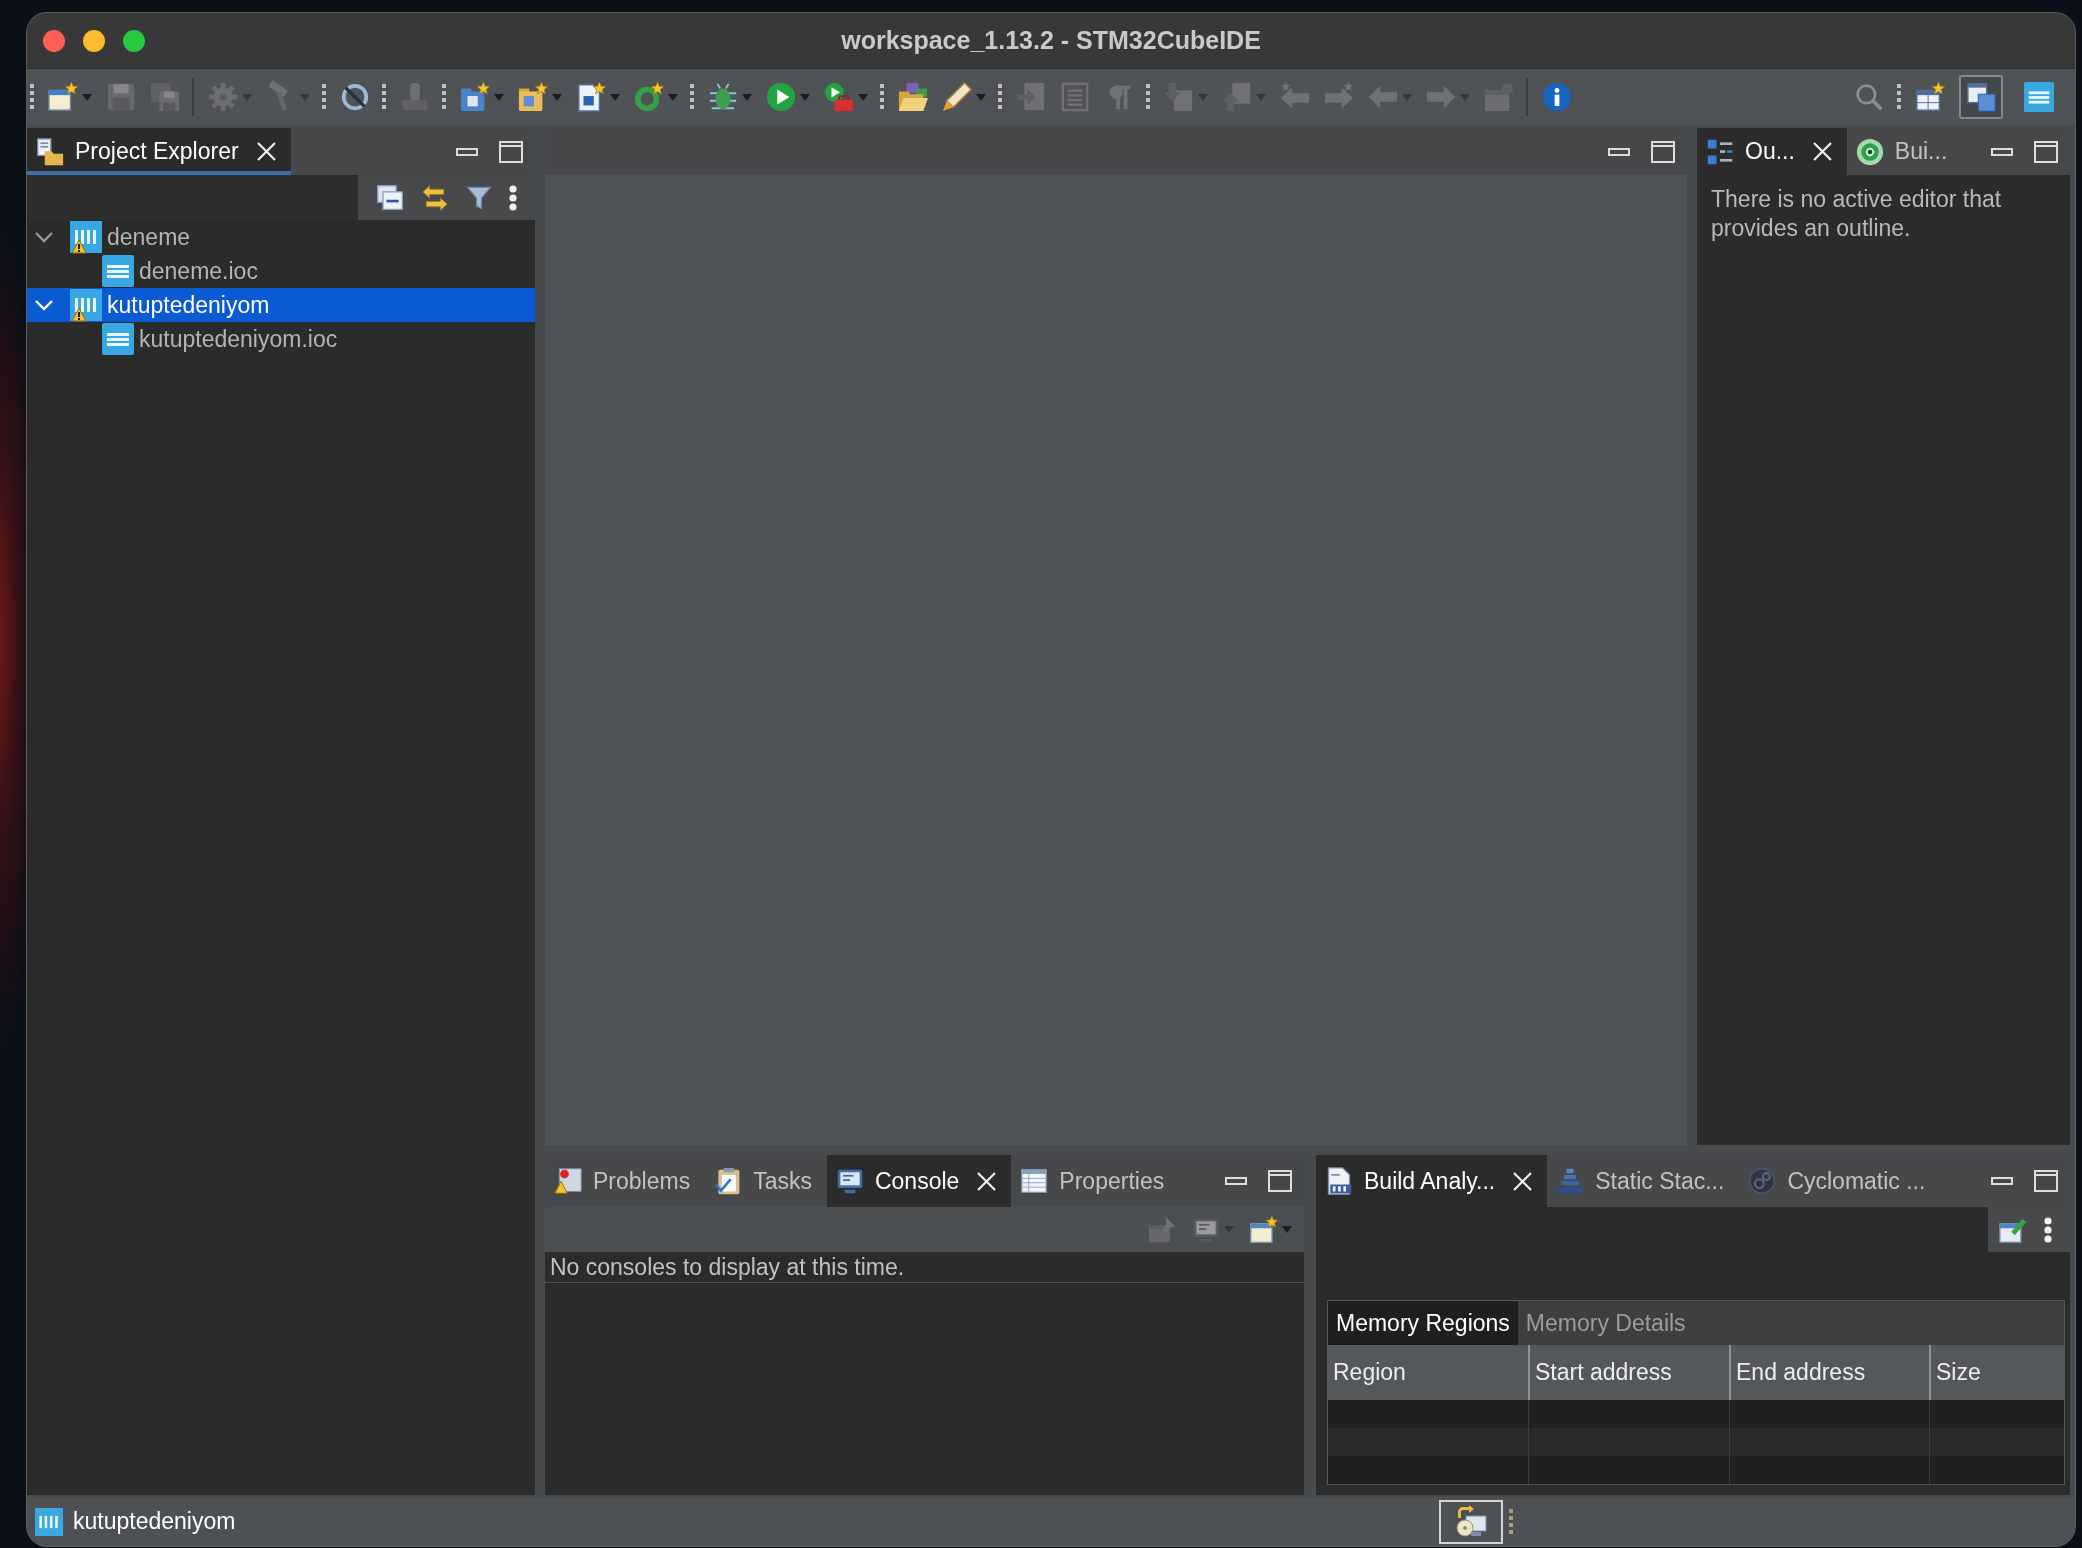 This screenshot has width=2082, height=1548. Describe the element at coordinates (568, 1181) in the screenshot. I see `error-warning-icon` at that location.